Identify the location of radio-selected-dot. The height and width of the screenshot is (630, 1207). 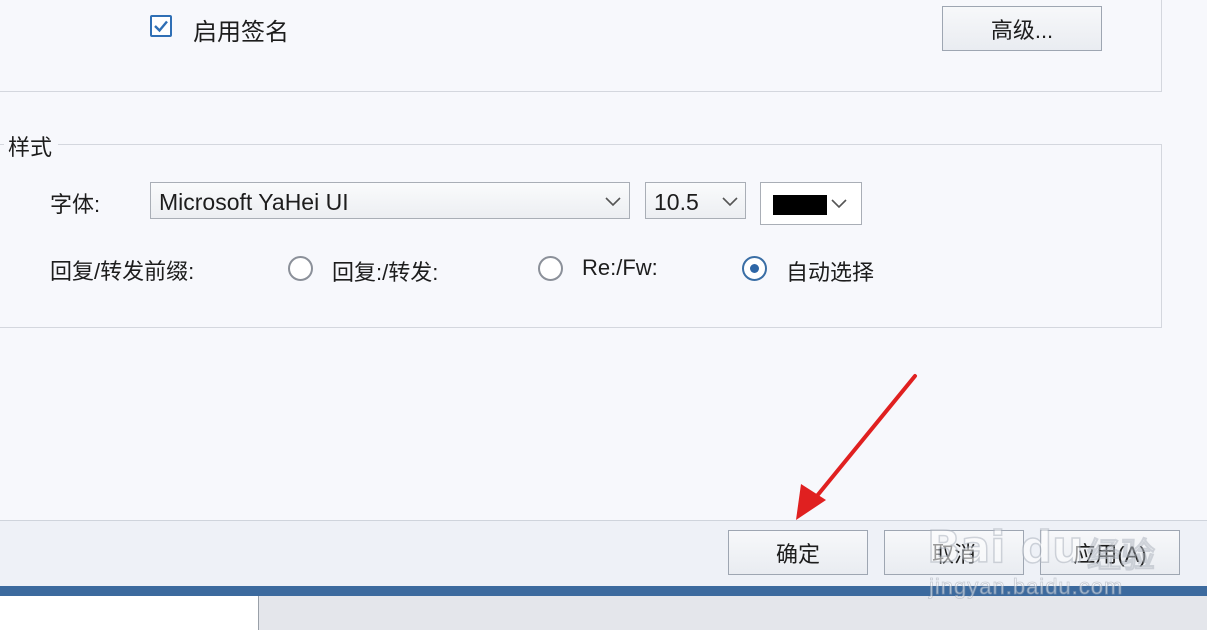
(754, 268).